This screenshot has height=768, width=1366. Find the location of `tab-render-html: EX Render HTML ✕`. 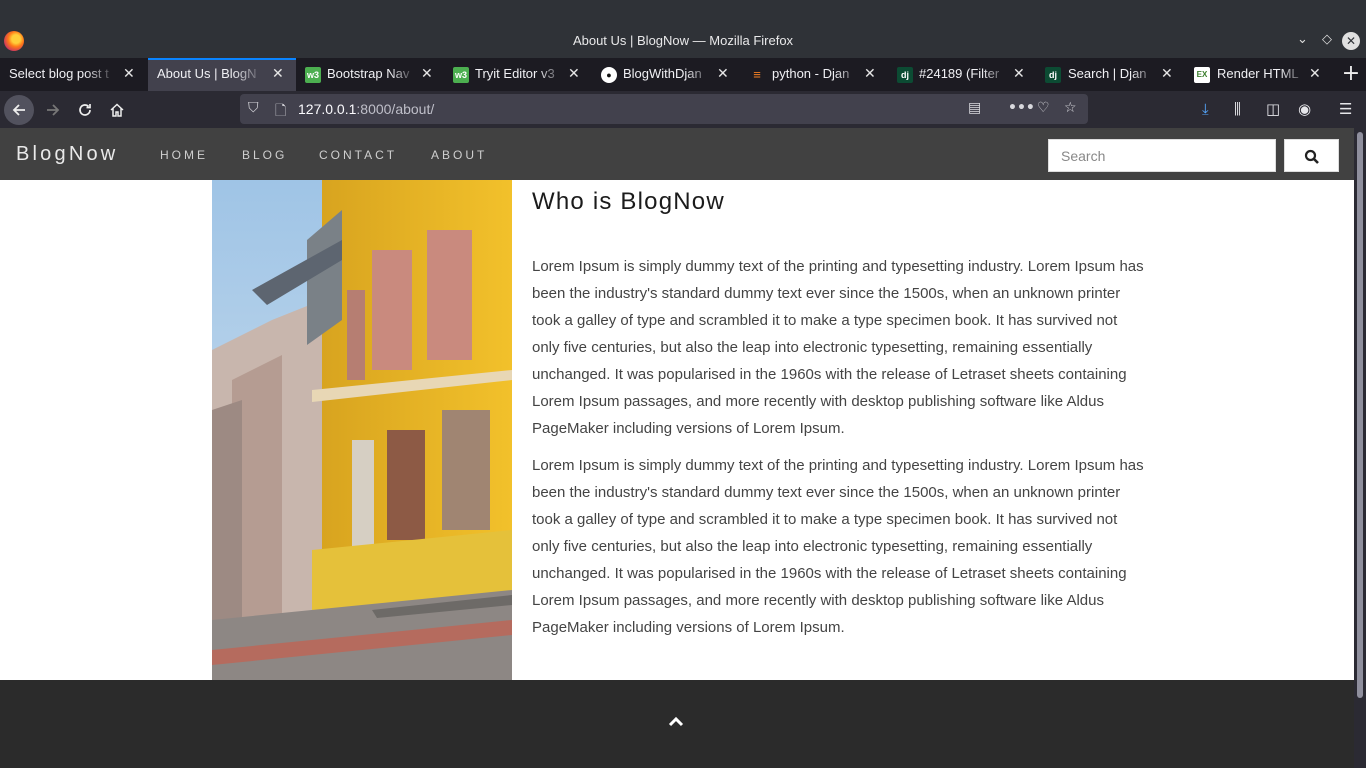

tab-render-html: EX Render HTML ✕ is located at coordinates (1258, 74).